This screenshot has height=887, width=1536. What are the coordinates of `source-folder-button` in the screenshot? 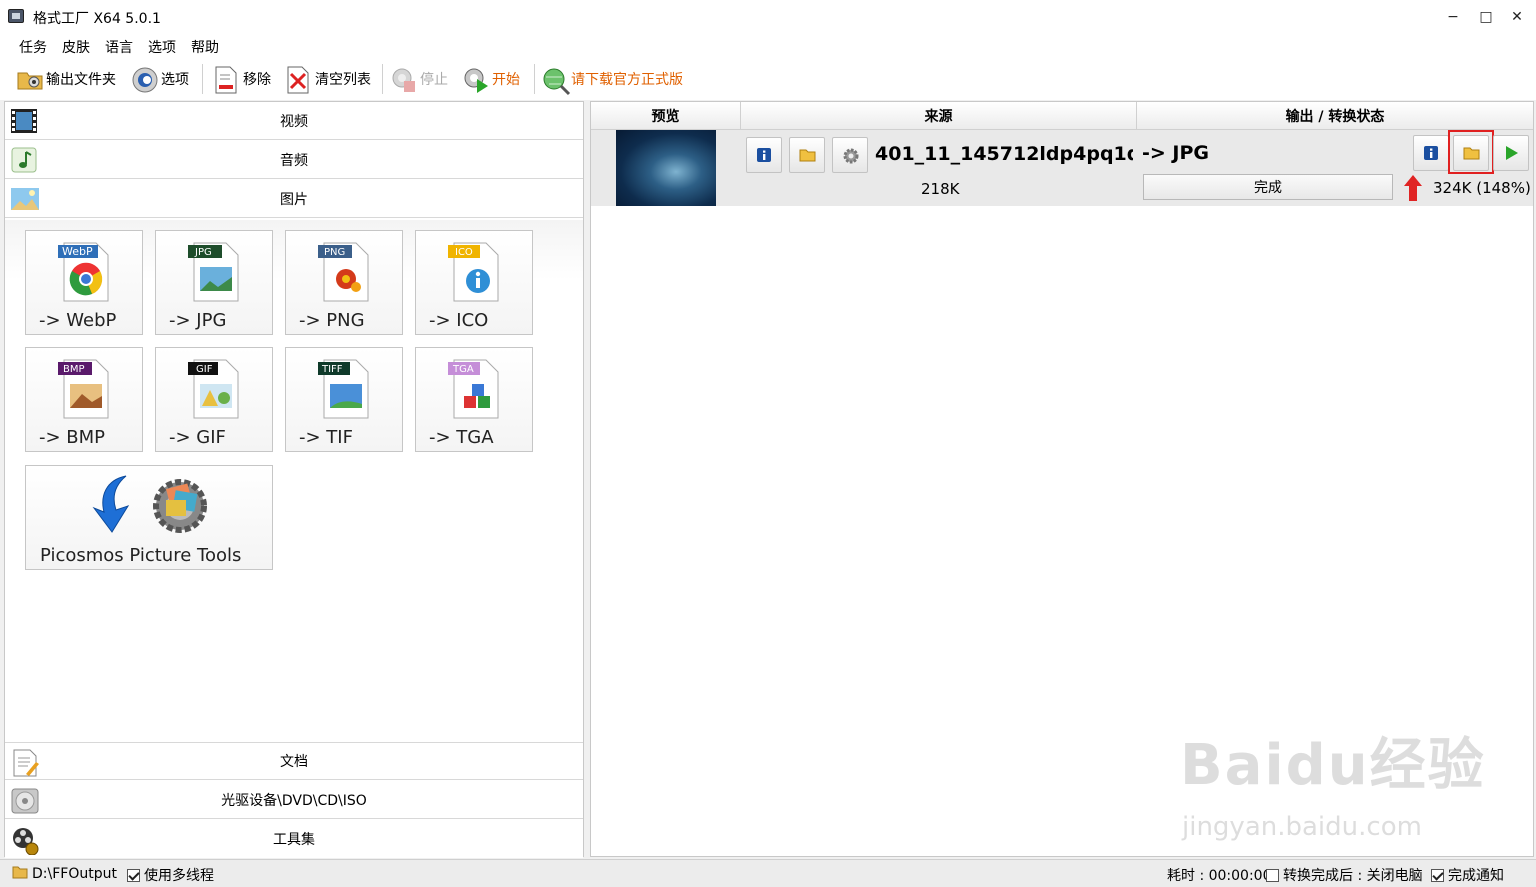 It's located at (807, 155).